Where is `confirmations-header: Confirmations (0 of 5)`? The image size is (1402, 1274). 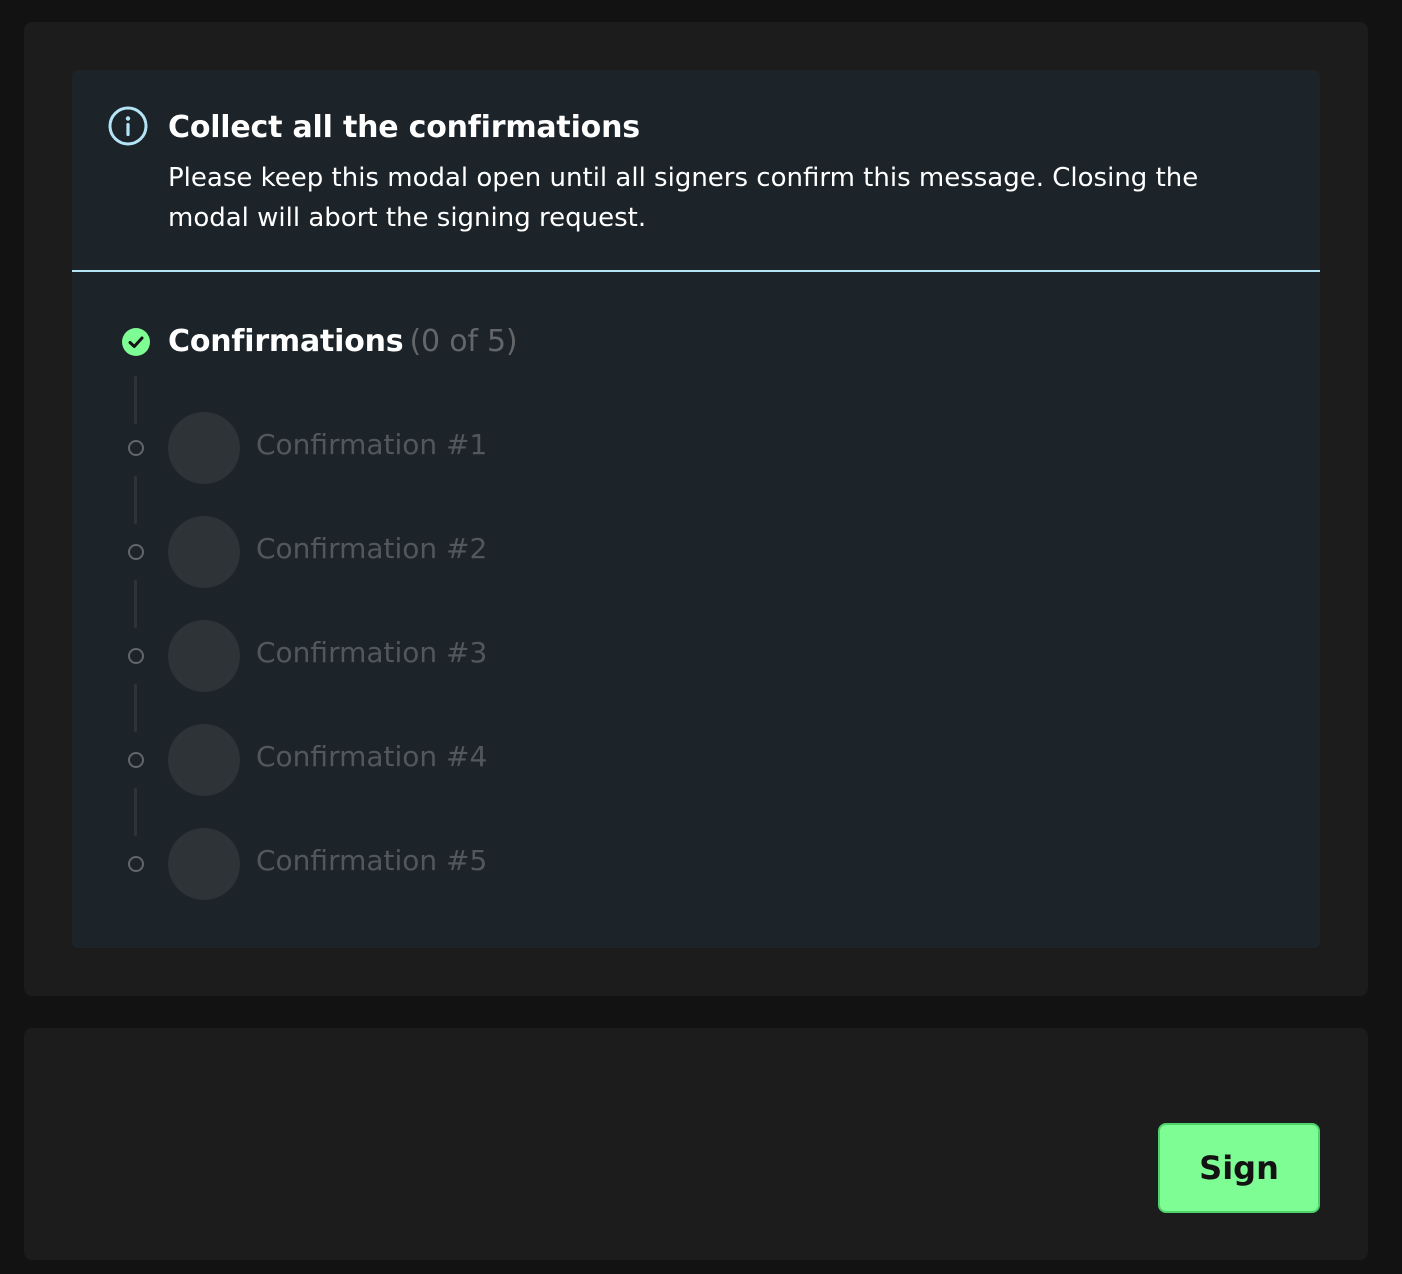 confirmations-header: Confirmations (0 of 5) is located at coordinates (472, 342).